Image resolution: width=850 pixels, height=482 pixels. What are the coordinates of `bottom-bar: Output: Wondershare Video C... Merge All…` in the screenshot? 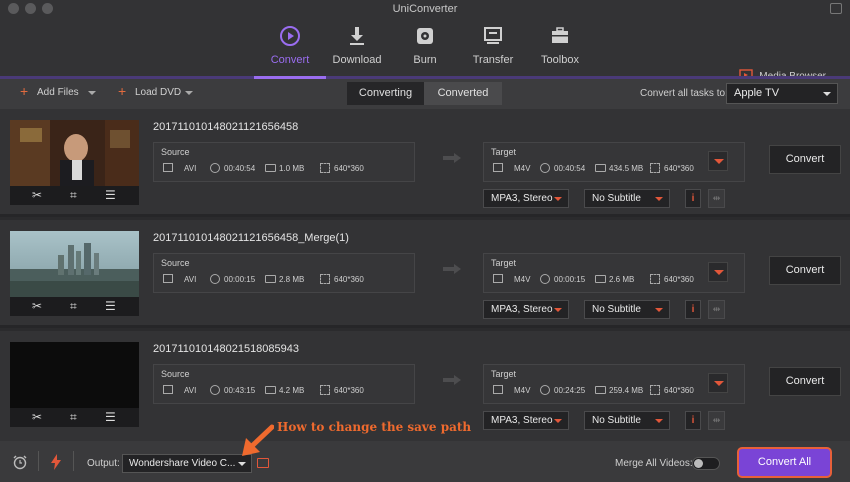 It's located at (425, 461).